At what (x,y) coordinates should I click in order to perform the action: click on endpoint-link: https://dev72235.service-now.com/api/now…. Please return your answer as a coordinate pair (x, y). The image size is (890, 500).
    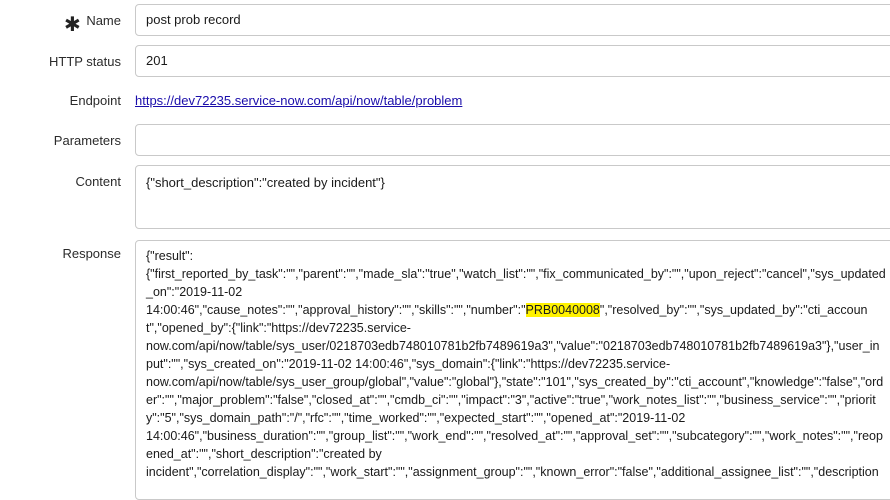
    Looking at the image, I should click on (298, 100).